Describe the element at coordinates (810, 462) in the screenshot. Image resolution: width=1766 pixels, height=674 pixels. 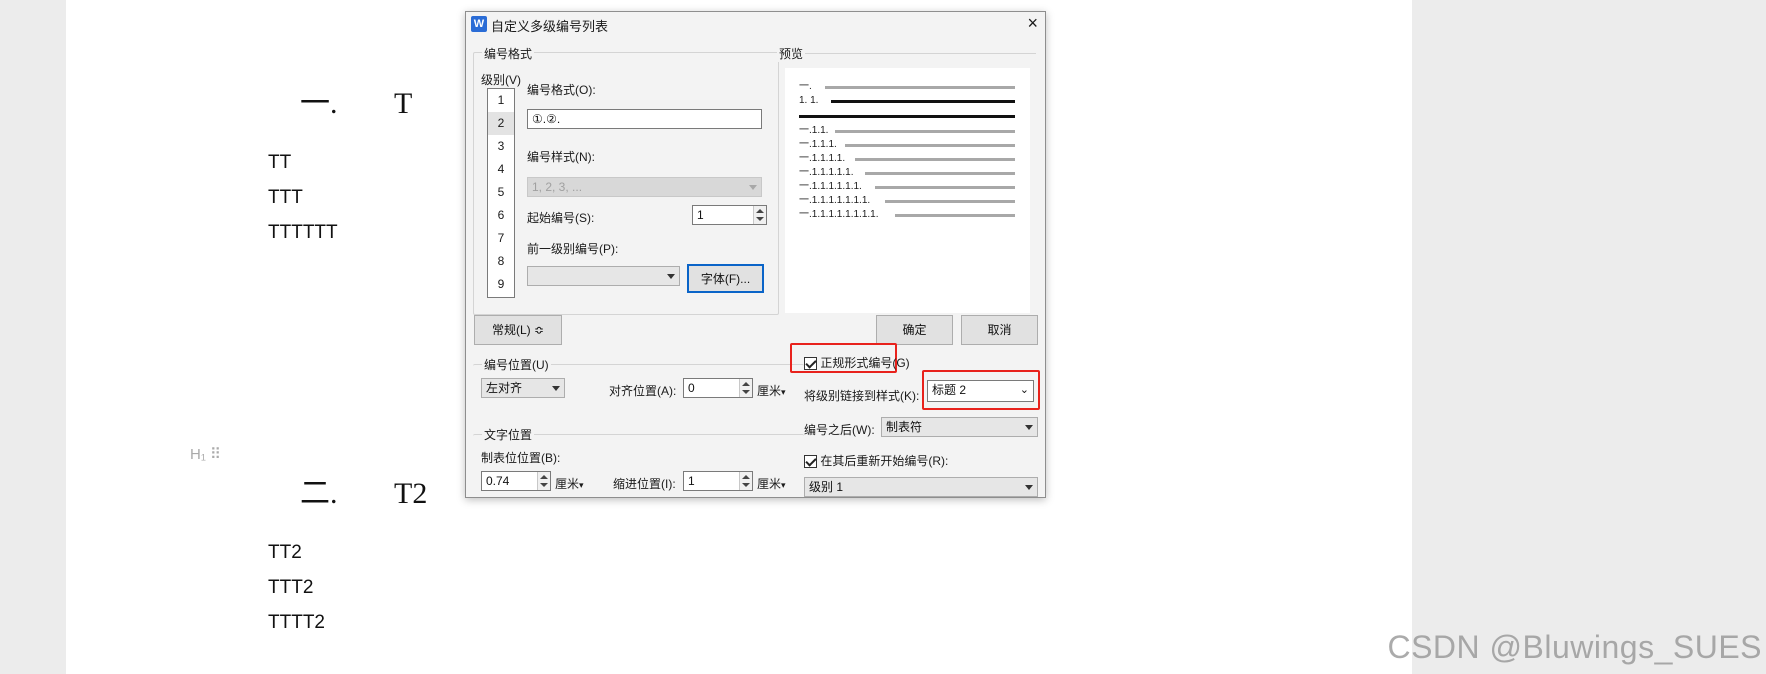
I see `restart-checkbox` at that location.